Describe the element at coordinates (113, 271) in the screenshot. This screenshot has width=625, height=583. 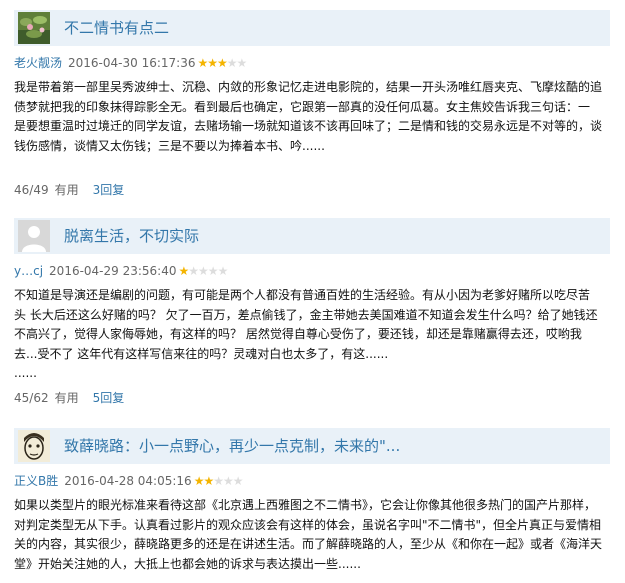
I see `review-time: 2016-04-29 23:56:40` at that location.